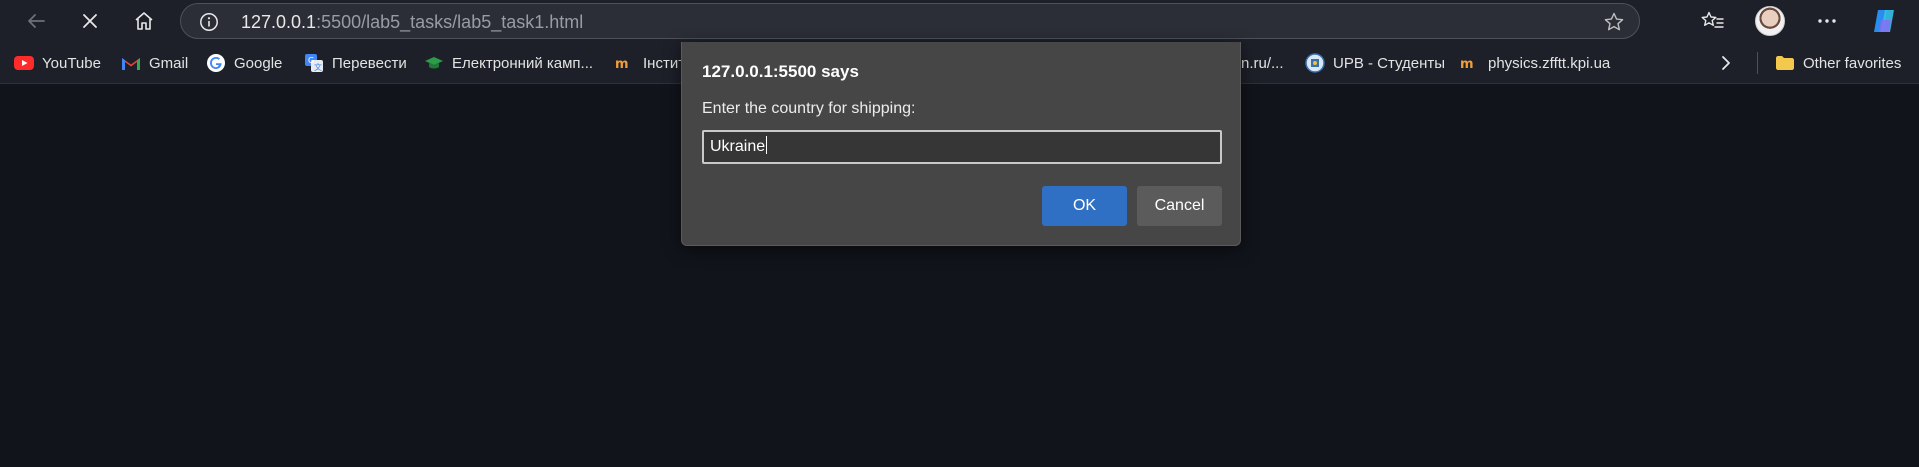 Image resolution: width=1919 pixels, height=467 pixels. What do you see at coordinates (1084, 206) in the screenshot?
I see `ok-button: OK` at bounding box center [1084, 206].